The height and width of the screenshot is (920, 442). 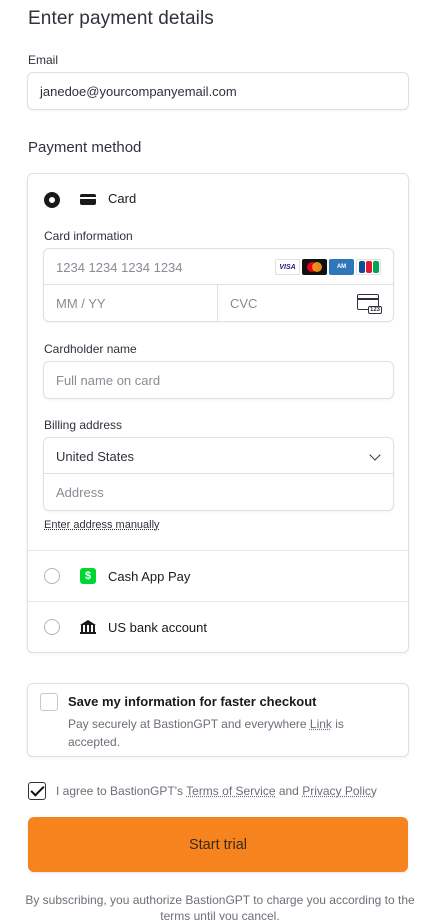 I want to click on address-input: Address, so click(x=218, y=492).